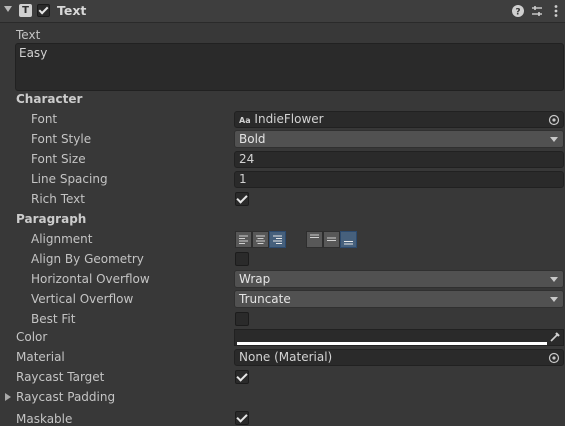 The height and width of the screenshot is (426, 565). What do you see at coordinates (28, 35) in the screenshot?
I see `text-label: Text` at bounding box center [28, 35].